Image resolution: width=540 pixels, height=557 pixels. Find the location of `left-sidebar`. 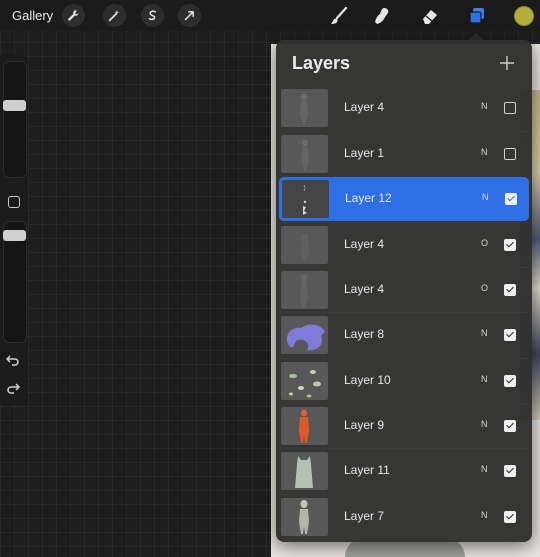

left-sidebar is located at coordinates (14, 230).